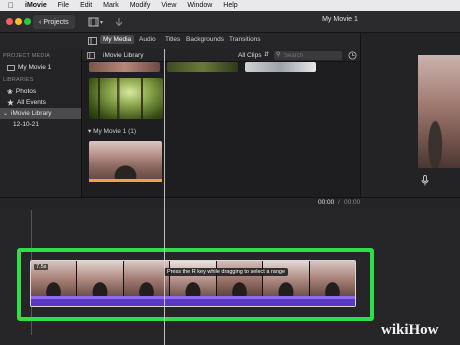  Describe the element at coordinates (10, 102) in the screenshot. I see `star-icon` at that location.